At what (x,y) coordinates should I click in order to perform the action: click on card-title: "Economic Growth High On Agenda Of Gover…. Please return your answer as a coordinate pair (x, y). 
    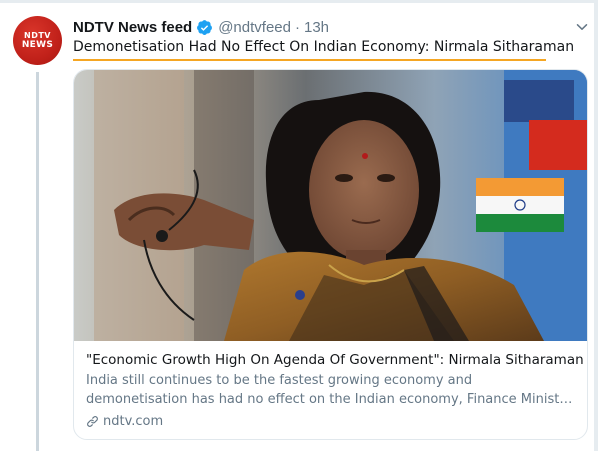
    Looking at the image, I should click on (335, 360).